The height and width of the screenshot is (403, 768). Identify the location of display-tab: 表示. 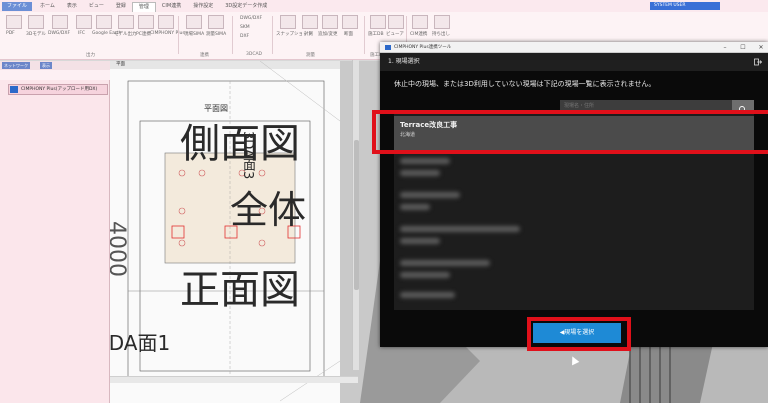
(46, 65).